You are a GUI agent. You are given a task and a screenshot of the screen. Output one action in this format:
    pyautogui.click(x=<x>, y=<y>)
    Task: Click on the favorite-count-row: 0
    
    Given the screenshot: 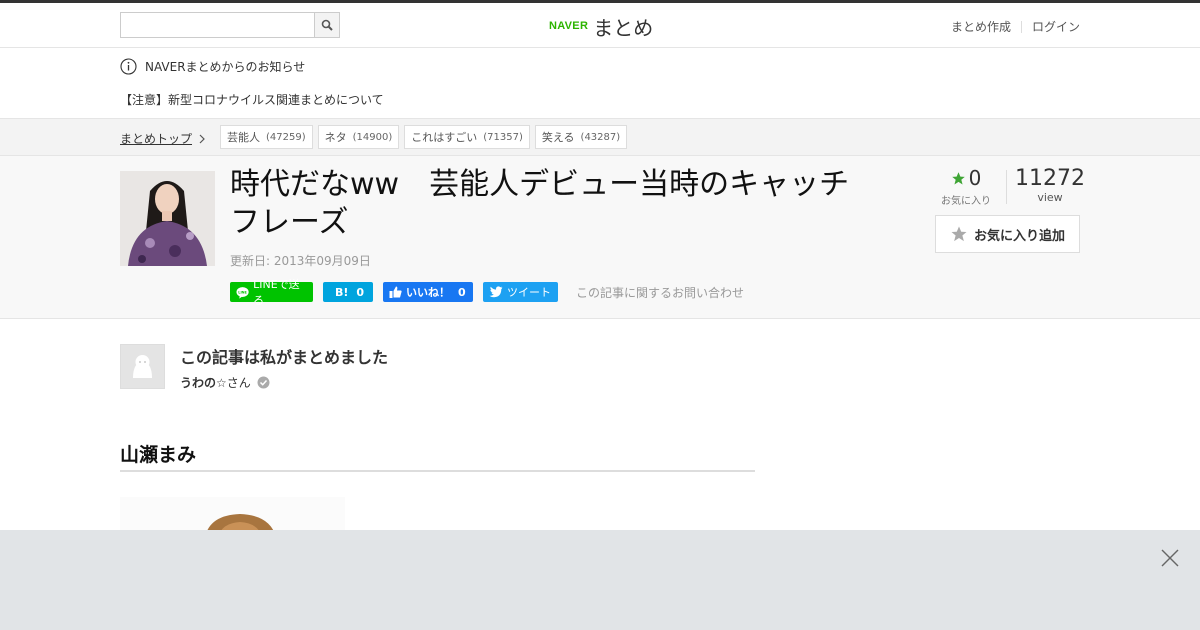 What is the action you would take?
    pyautogui.click(x=966, y=178)
    